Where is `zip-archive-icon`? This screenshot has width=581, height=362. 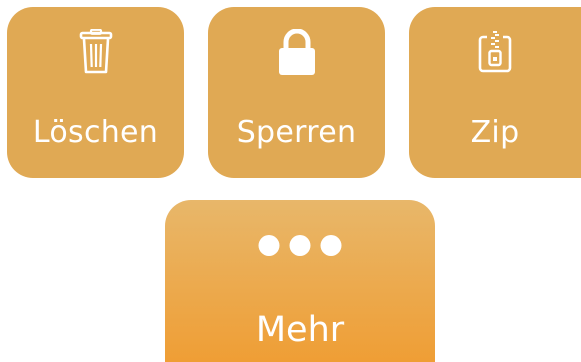 zip-archive-icon is located at coordinates (495, 56).